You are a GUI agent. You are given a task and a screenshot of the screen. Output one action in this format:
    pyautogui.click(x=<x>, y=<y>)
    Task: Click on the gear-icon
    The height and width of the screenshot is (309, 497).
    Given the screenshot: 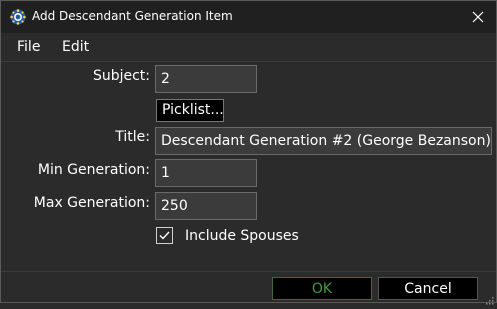 What is the action you would take?
    pyautogui.click(x=18, y=17)
    